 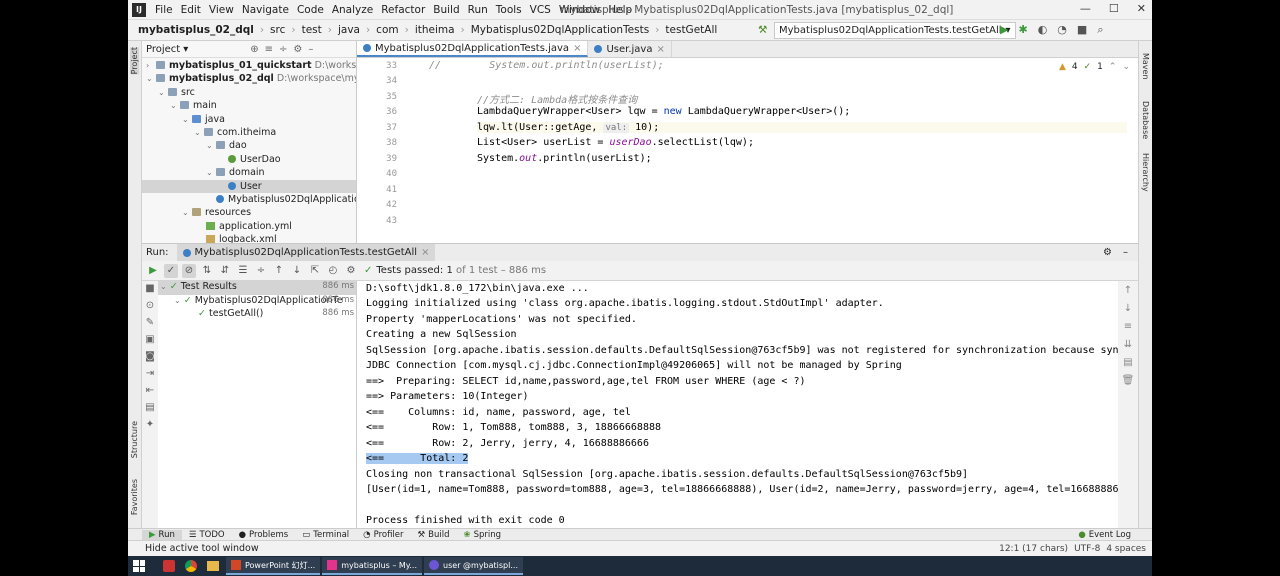 I want to click on search-icon: ⌕, so click(x=1100, y=30).